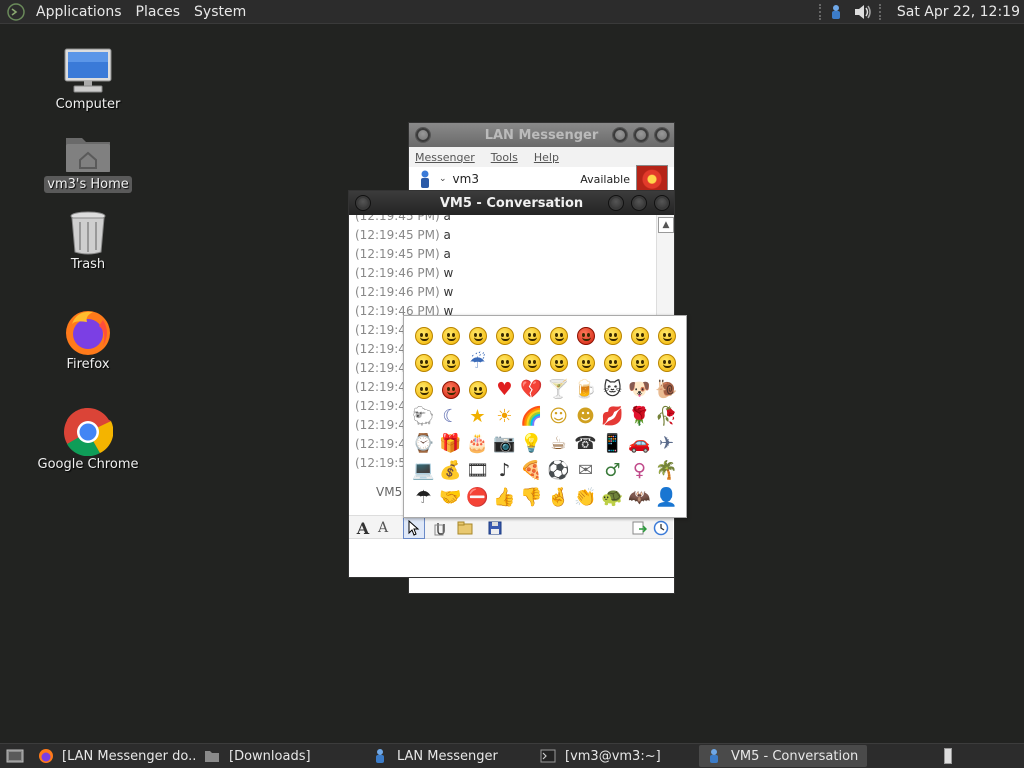  Describe the element at coordinates (423, 416) in the screenshot. I see `emoticon-sheep-icon: 🐑` at that location.